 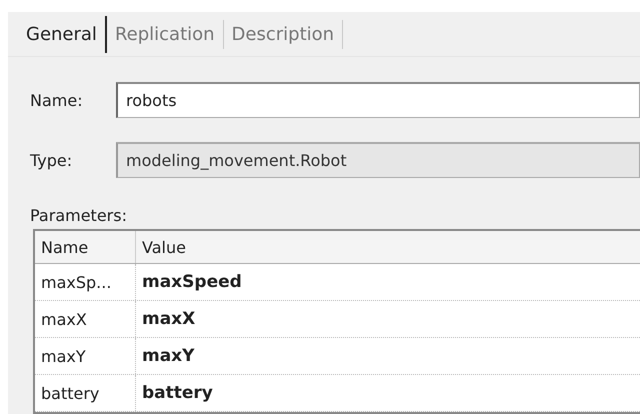 What do you see at coordinates (284, 34) in the screenshot?
I see `tab: Description` at bounding box center [284, 34].